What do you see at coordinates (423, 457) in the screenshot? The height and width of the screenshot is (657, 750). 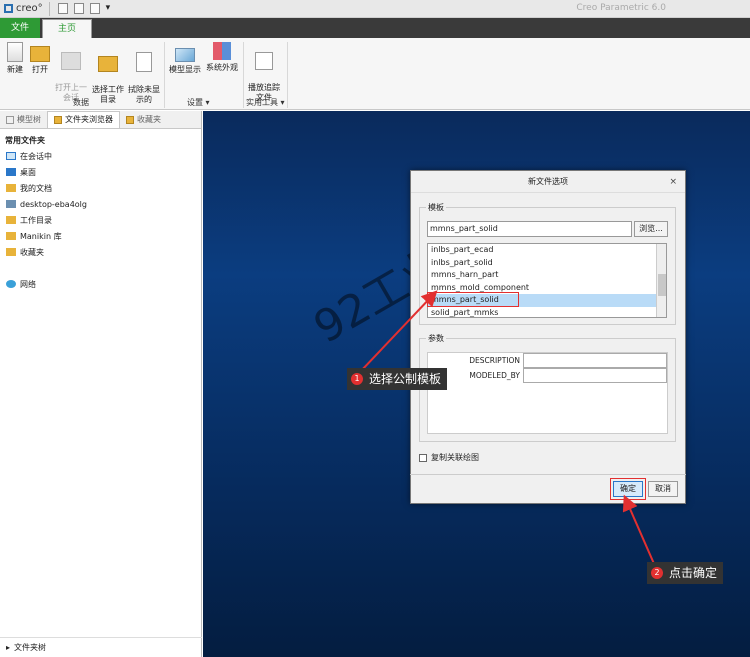 I see `checkbox-icon` at bounding box center [423, 457].